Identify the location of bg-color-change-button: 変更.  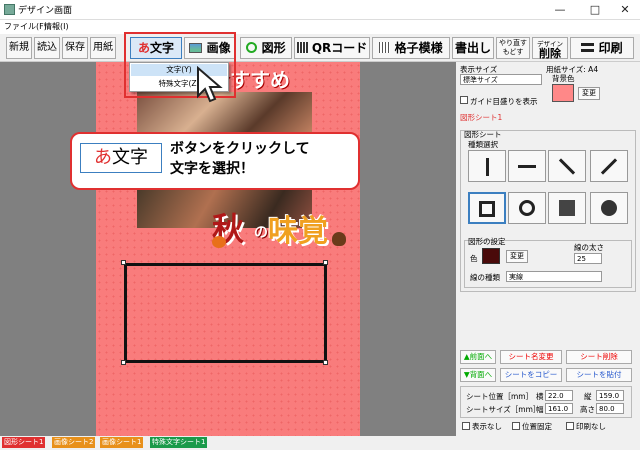
(589, 93).